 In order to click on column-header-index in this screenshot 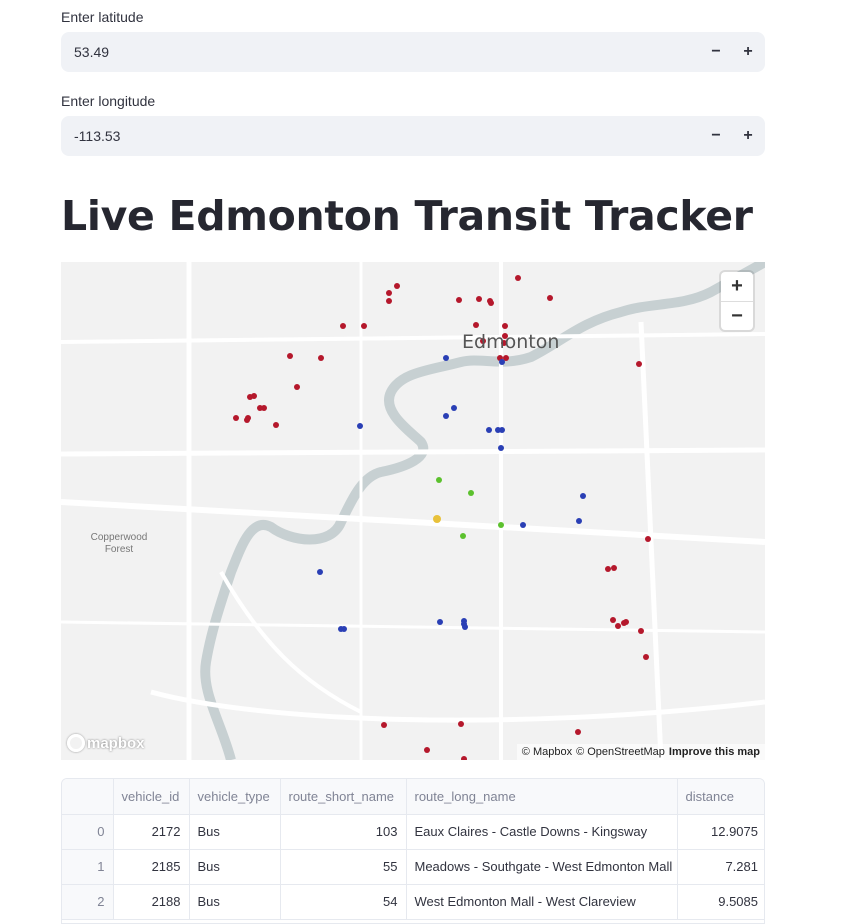, I will do `click(88, 797)`.